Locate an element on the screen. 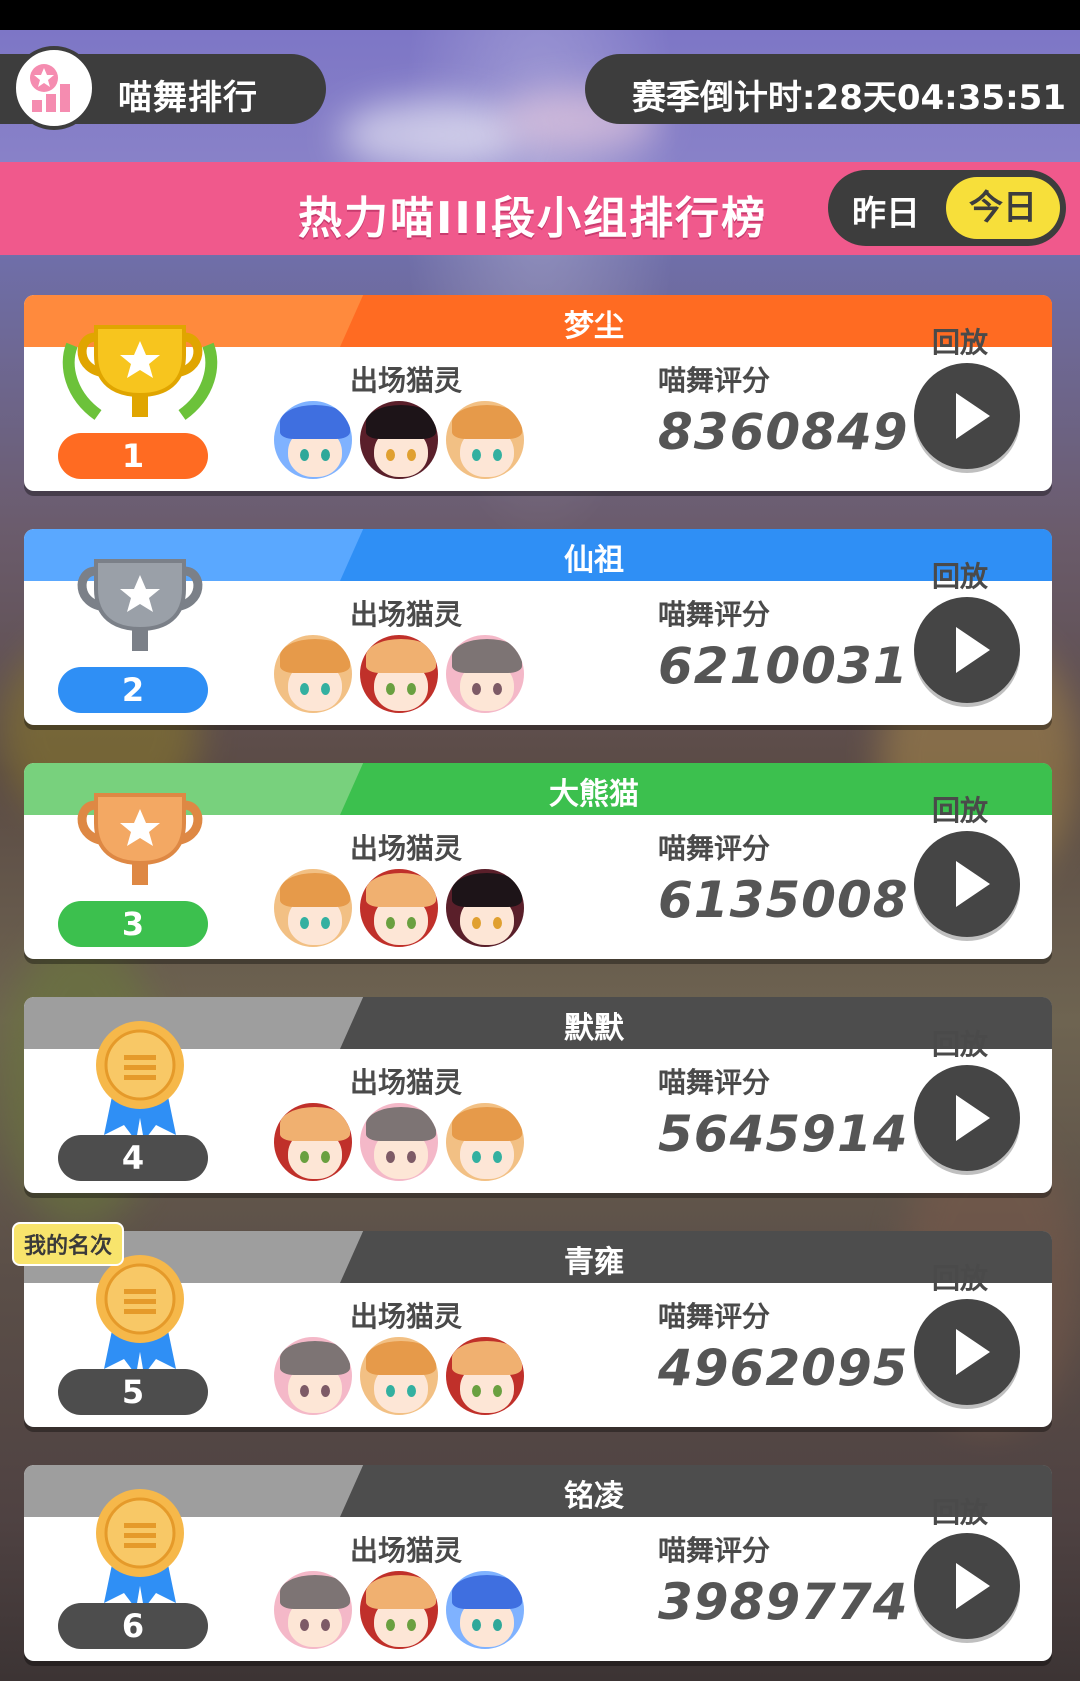 The height and width of the screenshot is (1681, 1080). rank-number: 5 is located at coordinates (133, 1392).